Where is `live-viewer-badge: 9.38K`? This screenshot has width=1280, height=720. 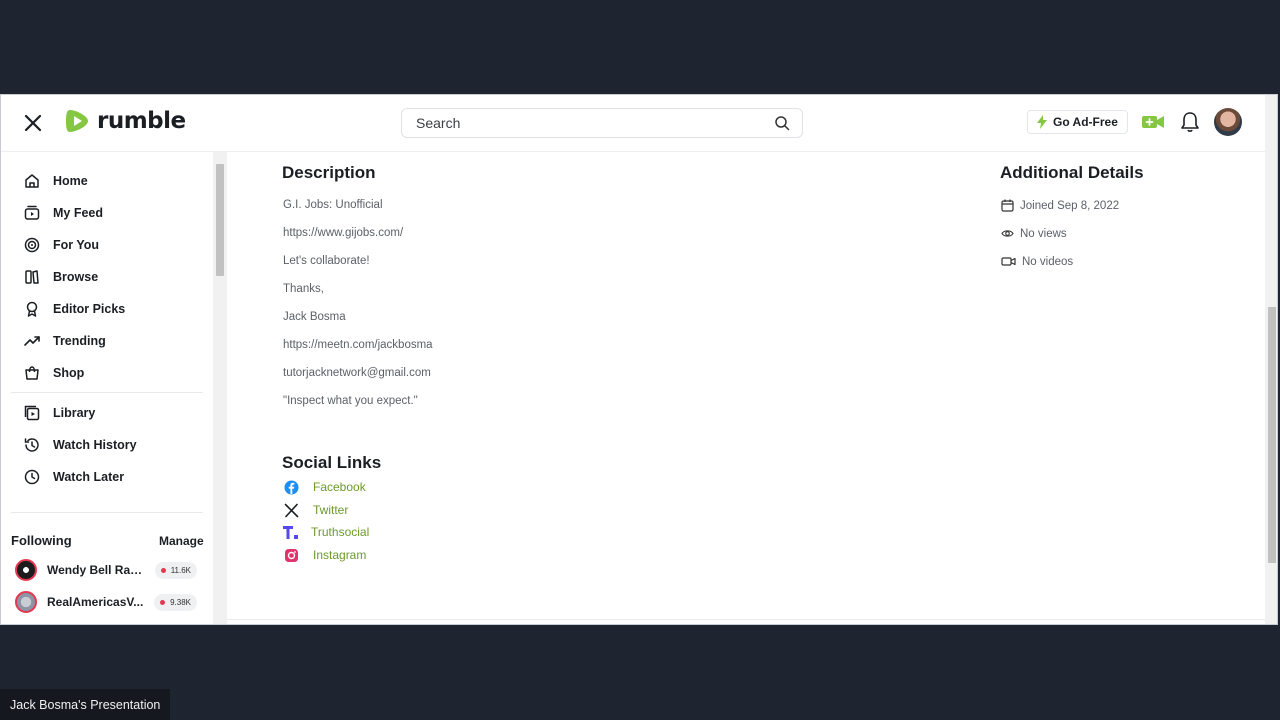
live-viewer-badge: 9.38K is located at coordinates (175, 602).